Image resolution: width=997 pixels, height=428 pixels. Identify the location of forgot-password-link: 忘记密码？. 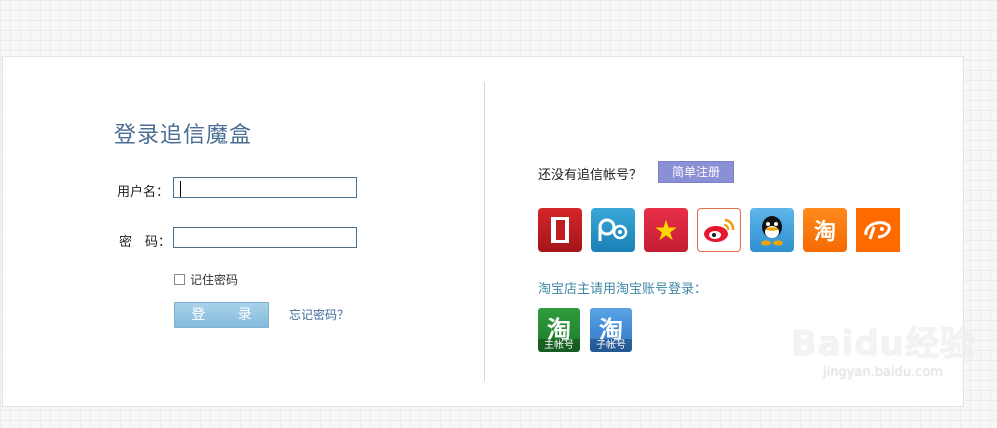
(319, 314).